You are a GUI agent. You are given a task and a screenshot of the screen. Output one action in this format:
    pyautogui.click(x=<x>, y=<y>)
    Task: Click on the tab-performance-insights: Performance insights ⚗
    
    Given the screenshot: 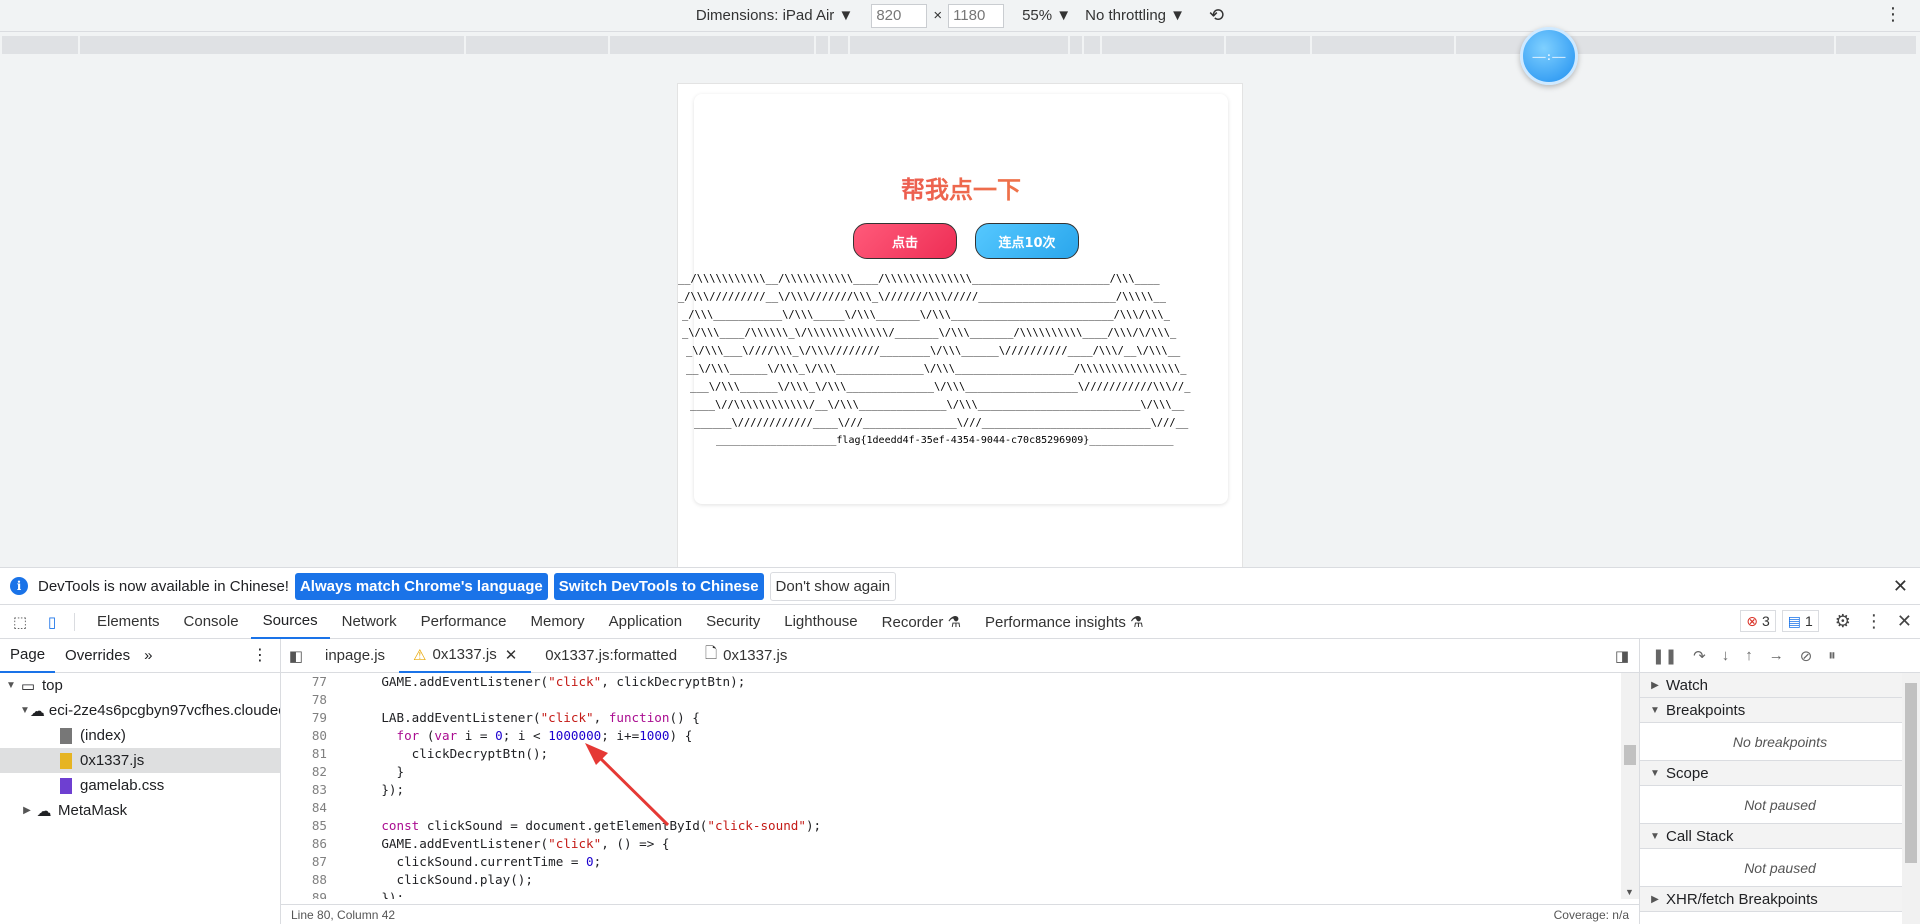 What is the action you would take?
    pyautogui.click(x=1064, y=622)
    